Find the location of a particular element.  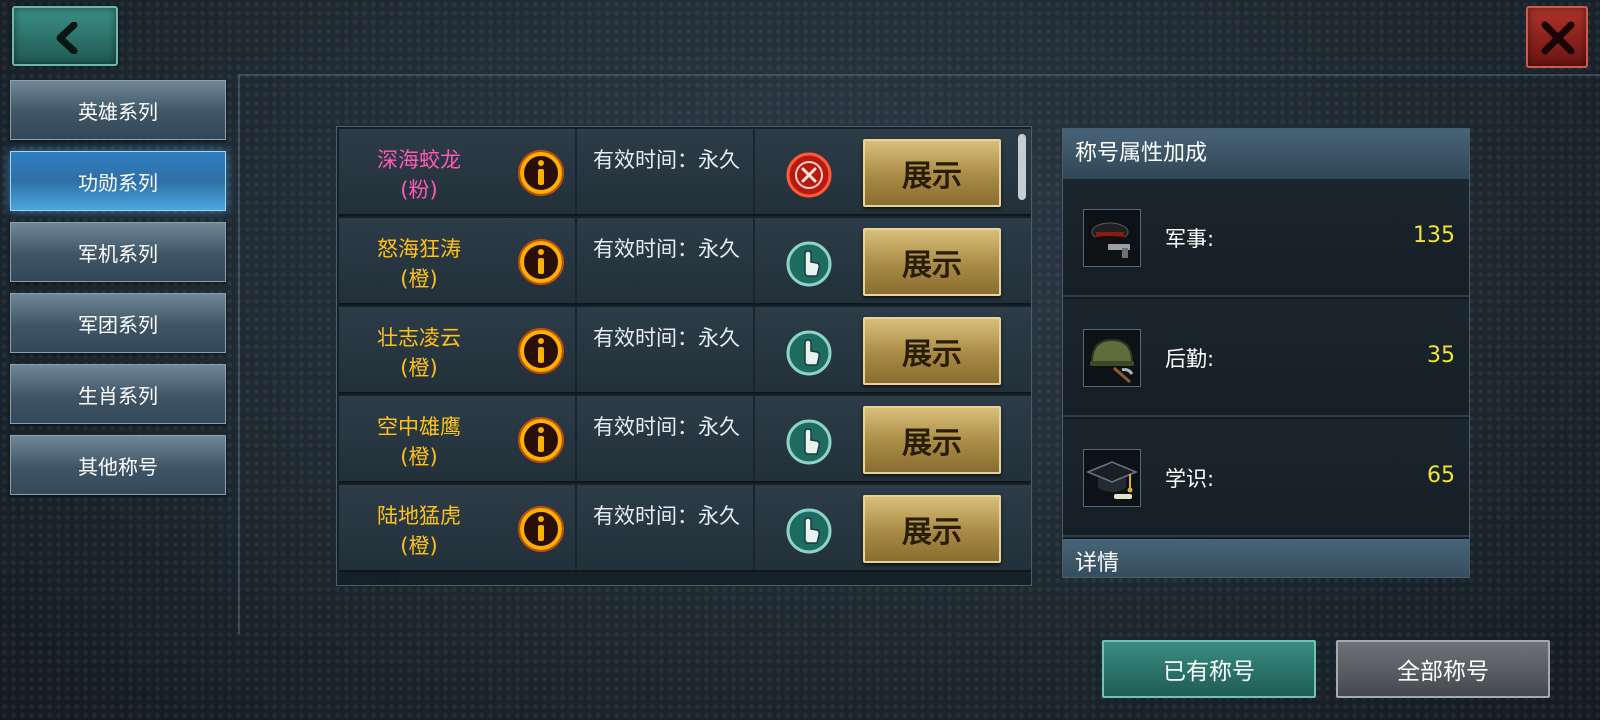

helmet-pickaxe-icon is located at coordinates (1112, 358).